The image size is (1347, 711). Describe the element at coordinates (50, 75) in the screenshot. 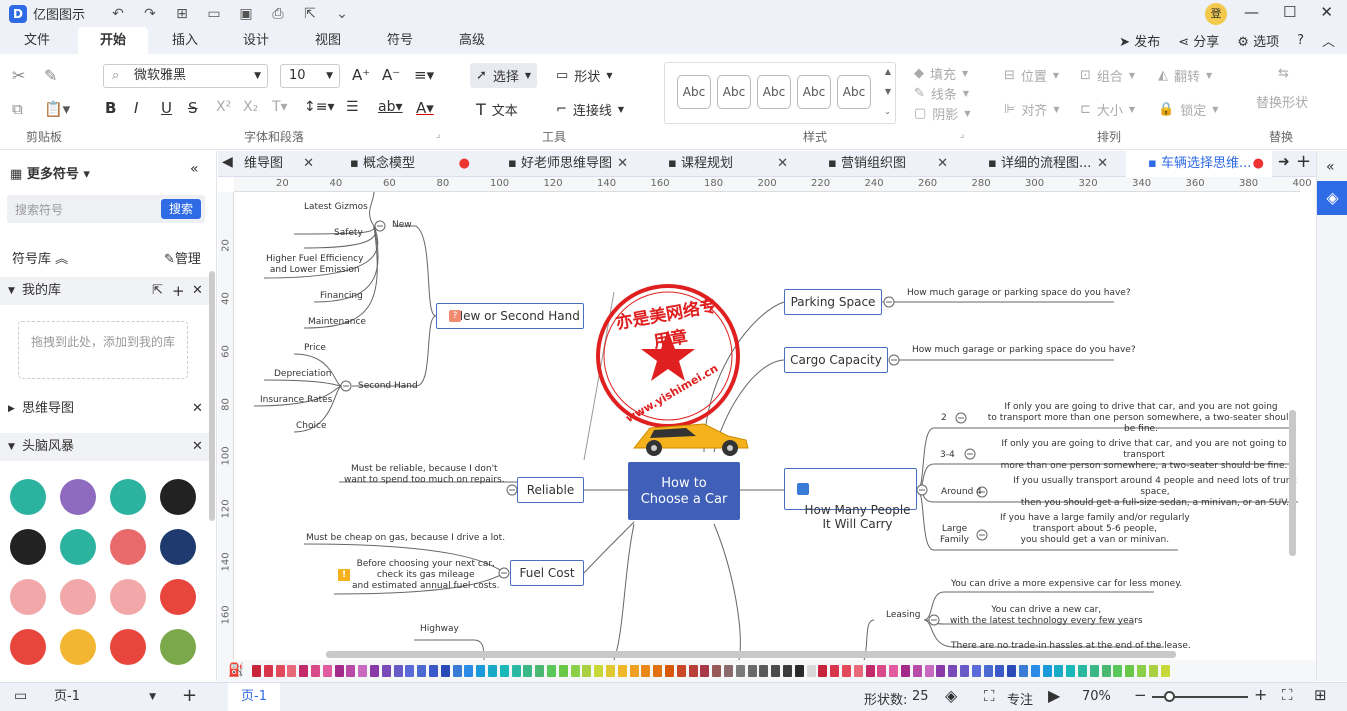

I see `format-painter-icon: ✎` at that location.